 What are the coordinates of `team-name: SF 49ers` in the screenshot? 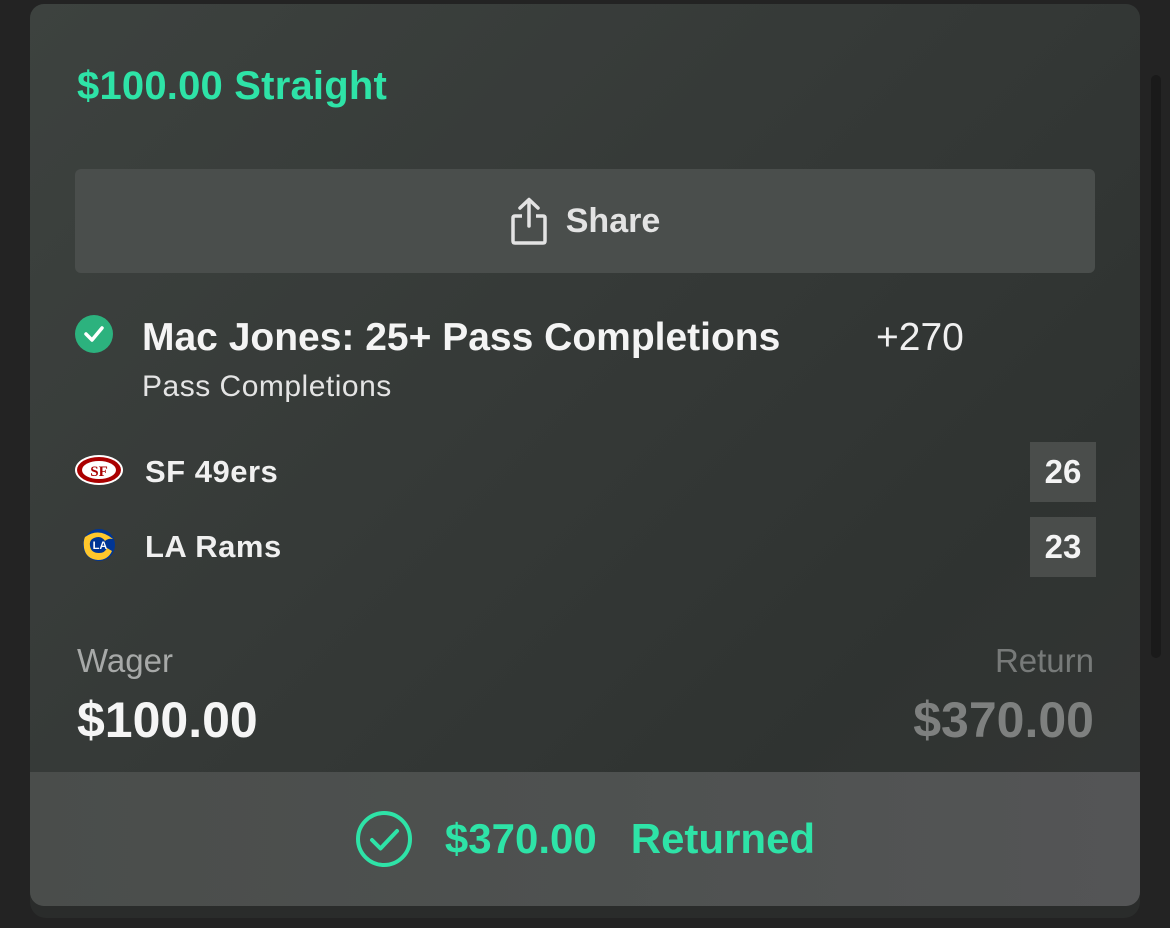 It's located at (212, 471).